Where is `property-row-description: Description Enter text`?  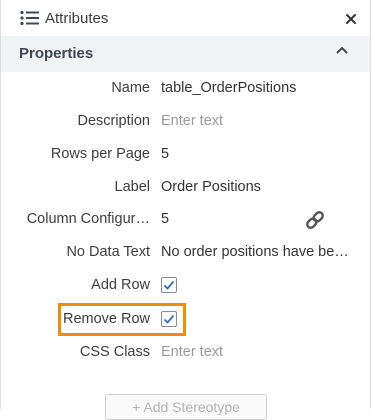
property-row-description: Description Enter text is located at coordinates (185, 122).